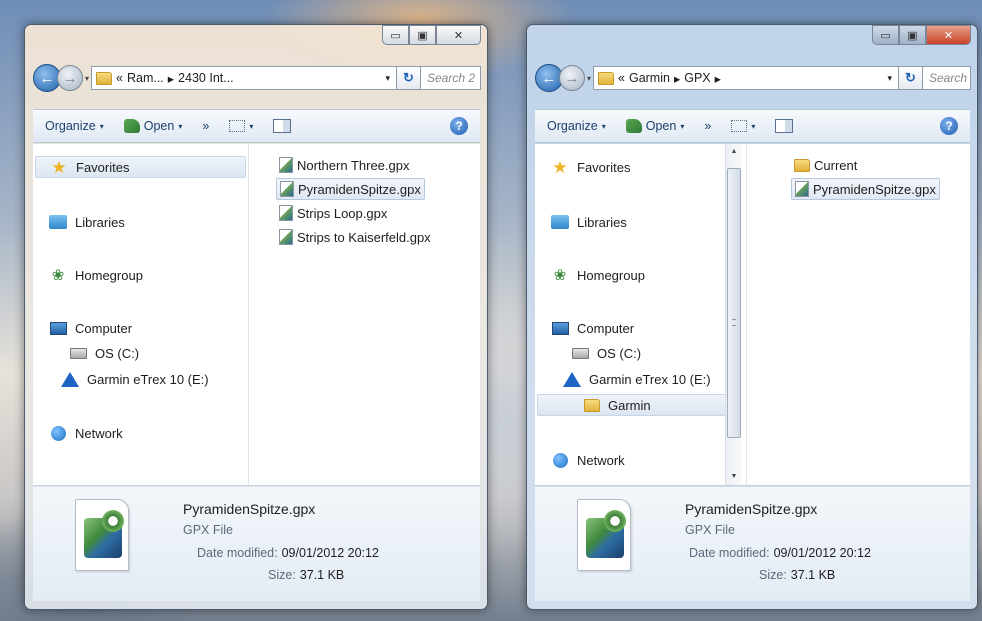  What do you see at coordinates (661, 126) in the screenshot?
I see `open-label: Open` at bounding box center [661, 126].